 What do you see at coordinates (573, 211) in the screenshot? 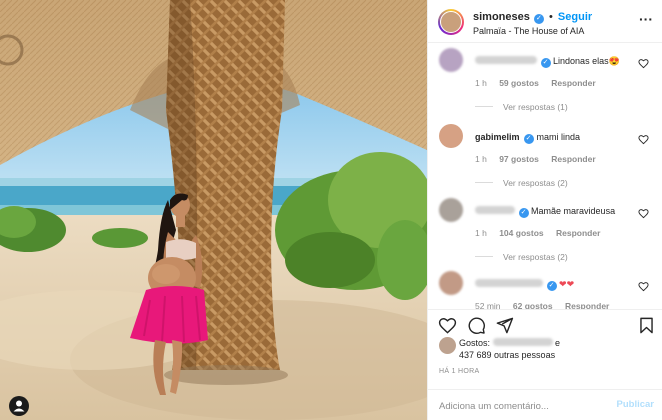
I see `comment-text: Mamãe maravideusa` at bounding box center [573, 211].